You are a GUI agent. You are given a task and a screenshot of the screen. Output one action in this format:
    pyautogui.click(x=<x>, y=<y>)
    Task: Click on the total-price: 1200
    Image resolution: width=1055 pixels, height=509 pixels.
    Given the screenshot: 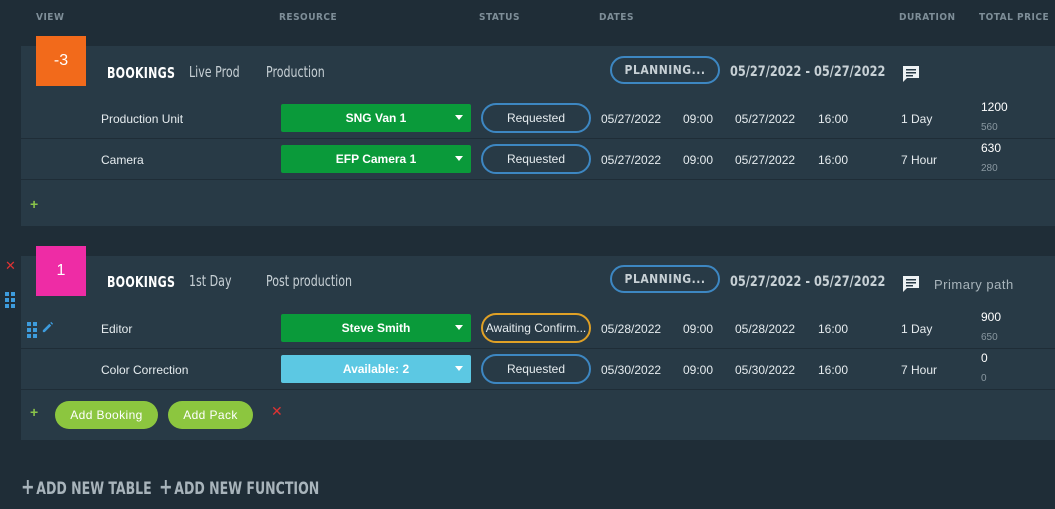 What is the action you would take?
    pyautogui.click(x=994, y=107)
    